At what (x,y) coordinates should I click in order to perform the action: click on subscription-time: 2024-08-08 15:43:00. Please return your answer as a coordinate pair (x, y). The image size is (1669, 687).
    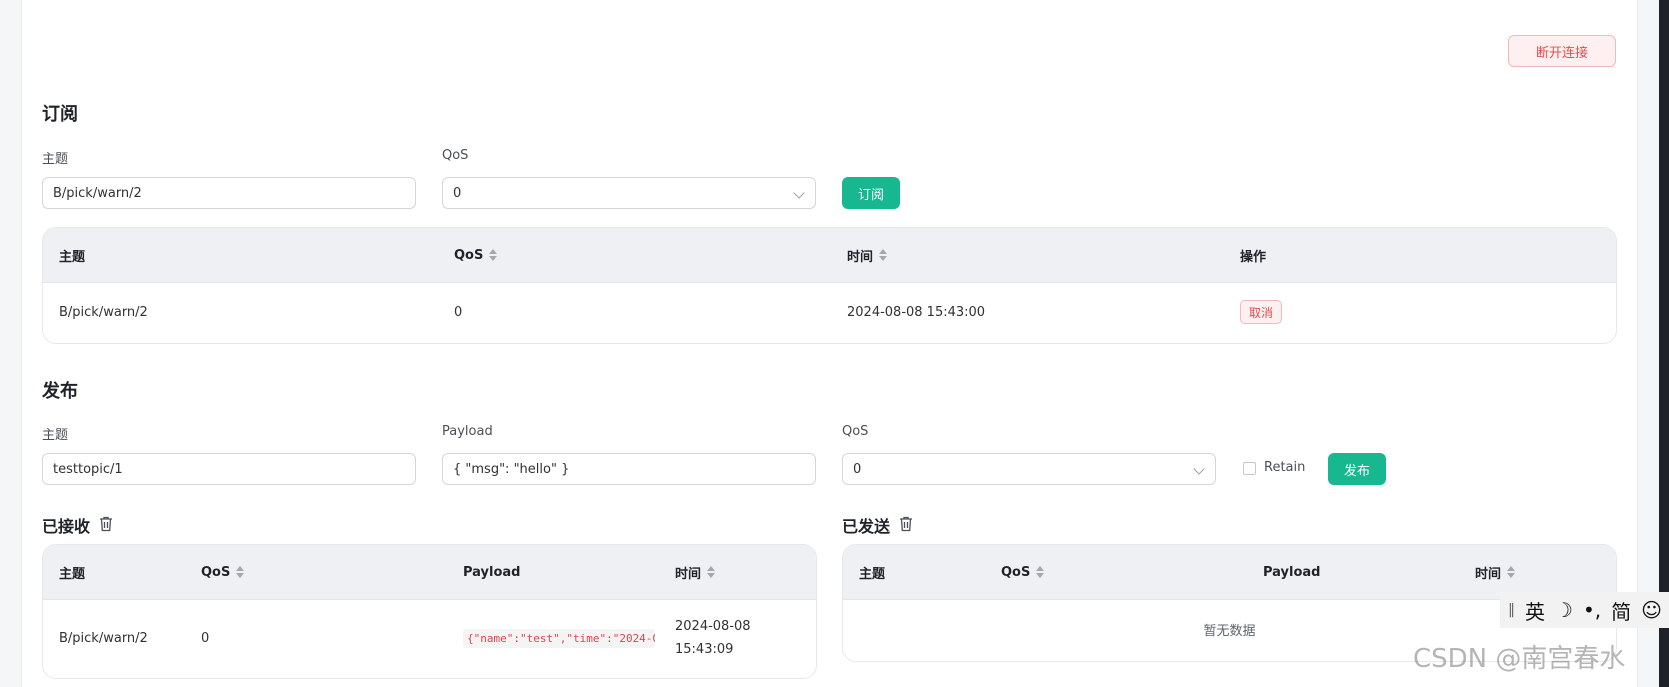
    Looking at the image, I should click on (916, 312).